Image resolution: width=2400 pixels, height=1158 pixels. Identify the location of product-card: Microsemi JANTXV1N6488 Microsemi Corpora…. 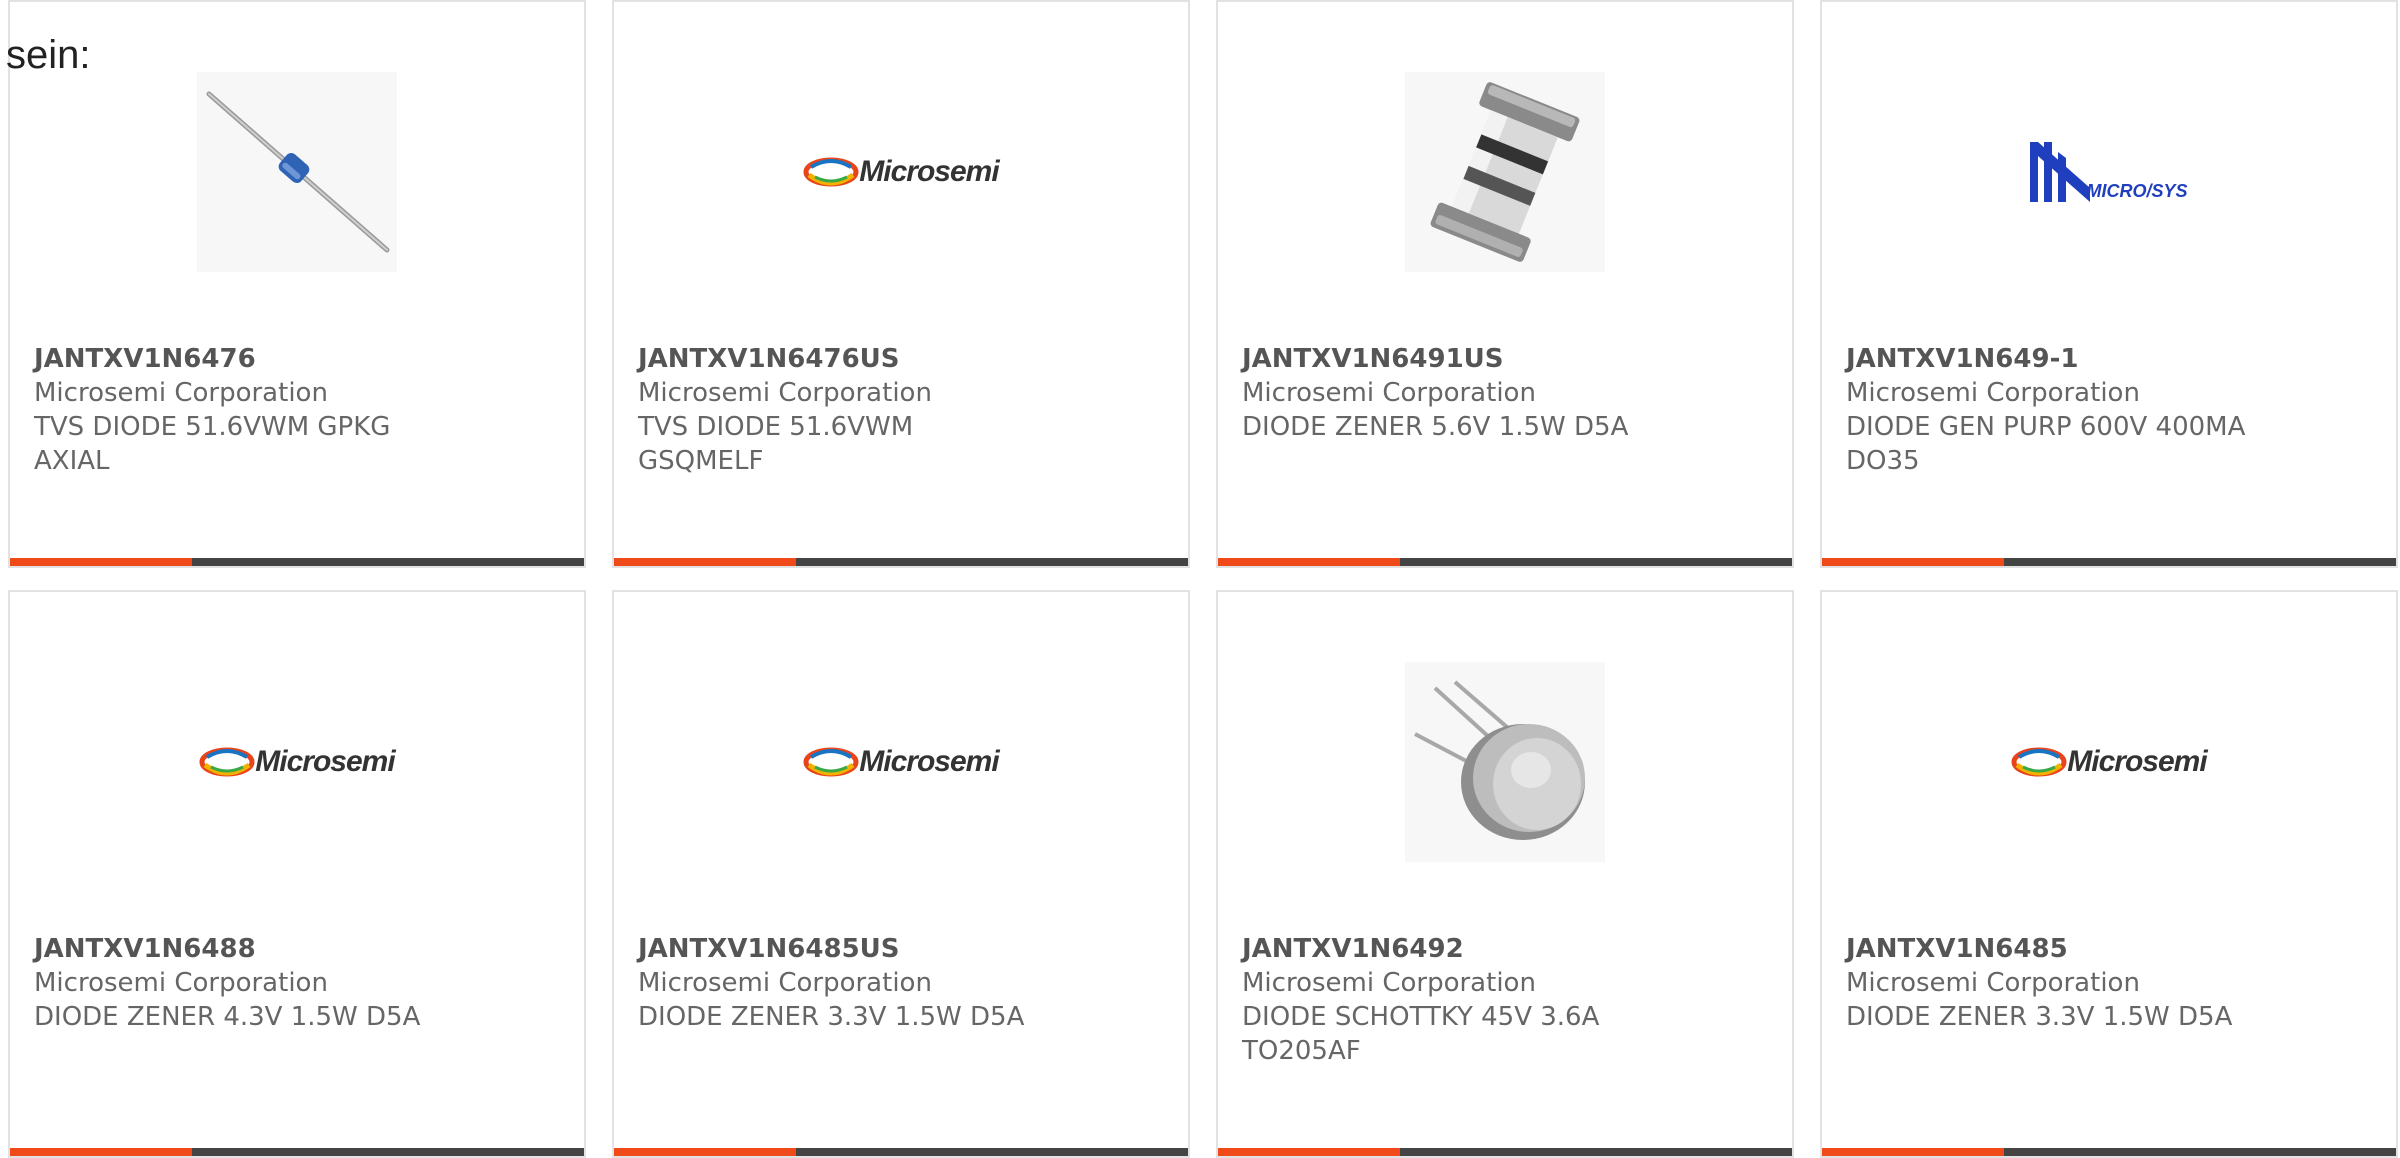
(297, 874).